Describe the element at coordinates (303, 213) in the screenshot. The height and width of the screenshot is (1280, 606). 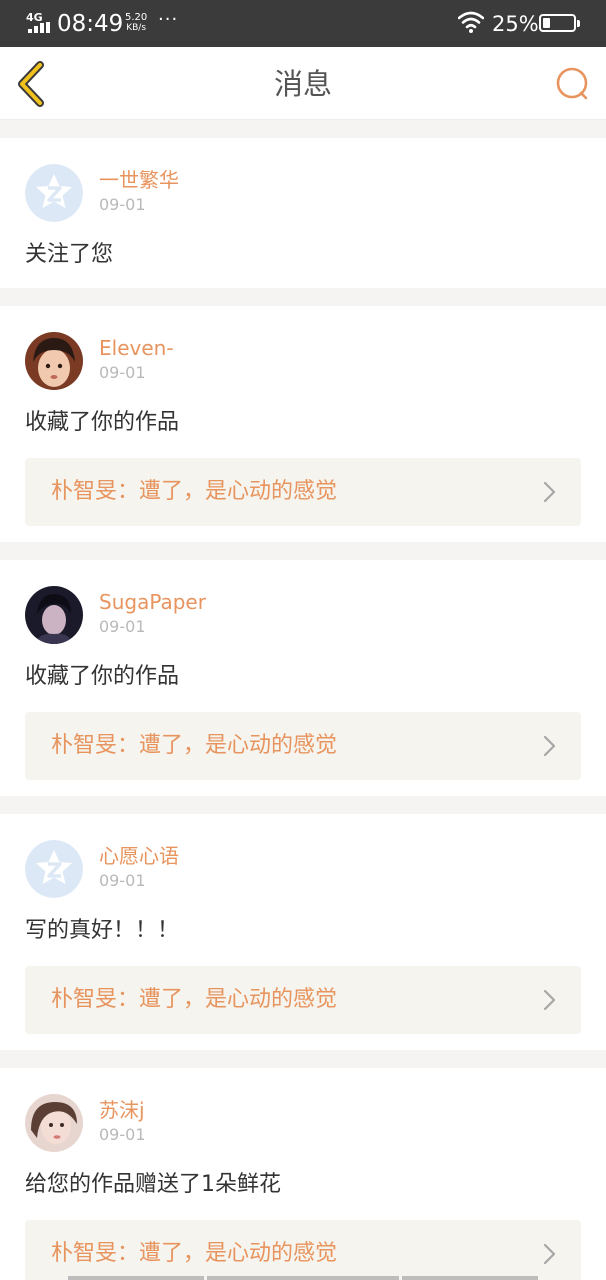
I see `message-card: 一世繁华 09-01 关注了您` at that location.